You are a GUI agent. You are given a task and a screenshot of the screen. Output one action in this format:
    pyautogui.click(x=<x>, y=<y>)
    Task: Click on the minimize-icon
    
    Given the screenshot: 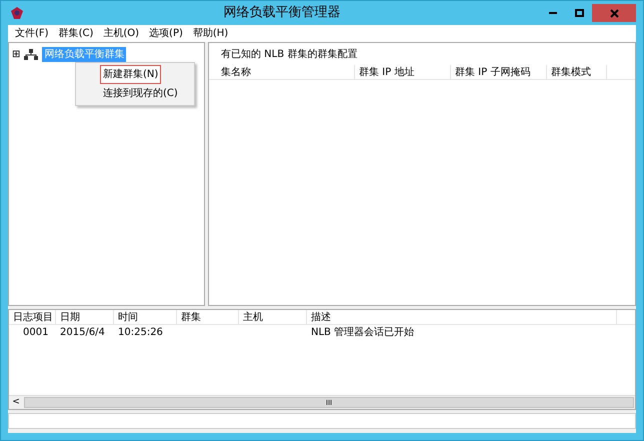 What is the action you would take?
    pyautogui.click(x=553, y=13)
    